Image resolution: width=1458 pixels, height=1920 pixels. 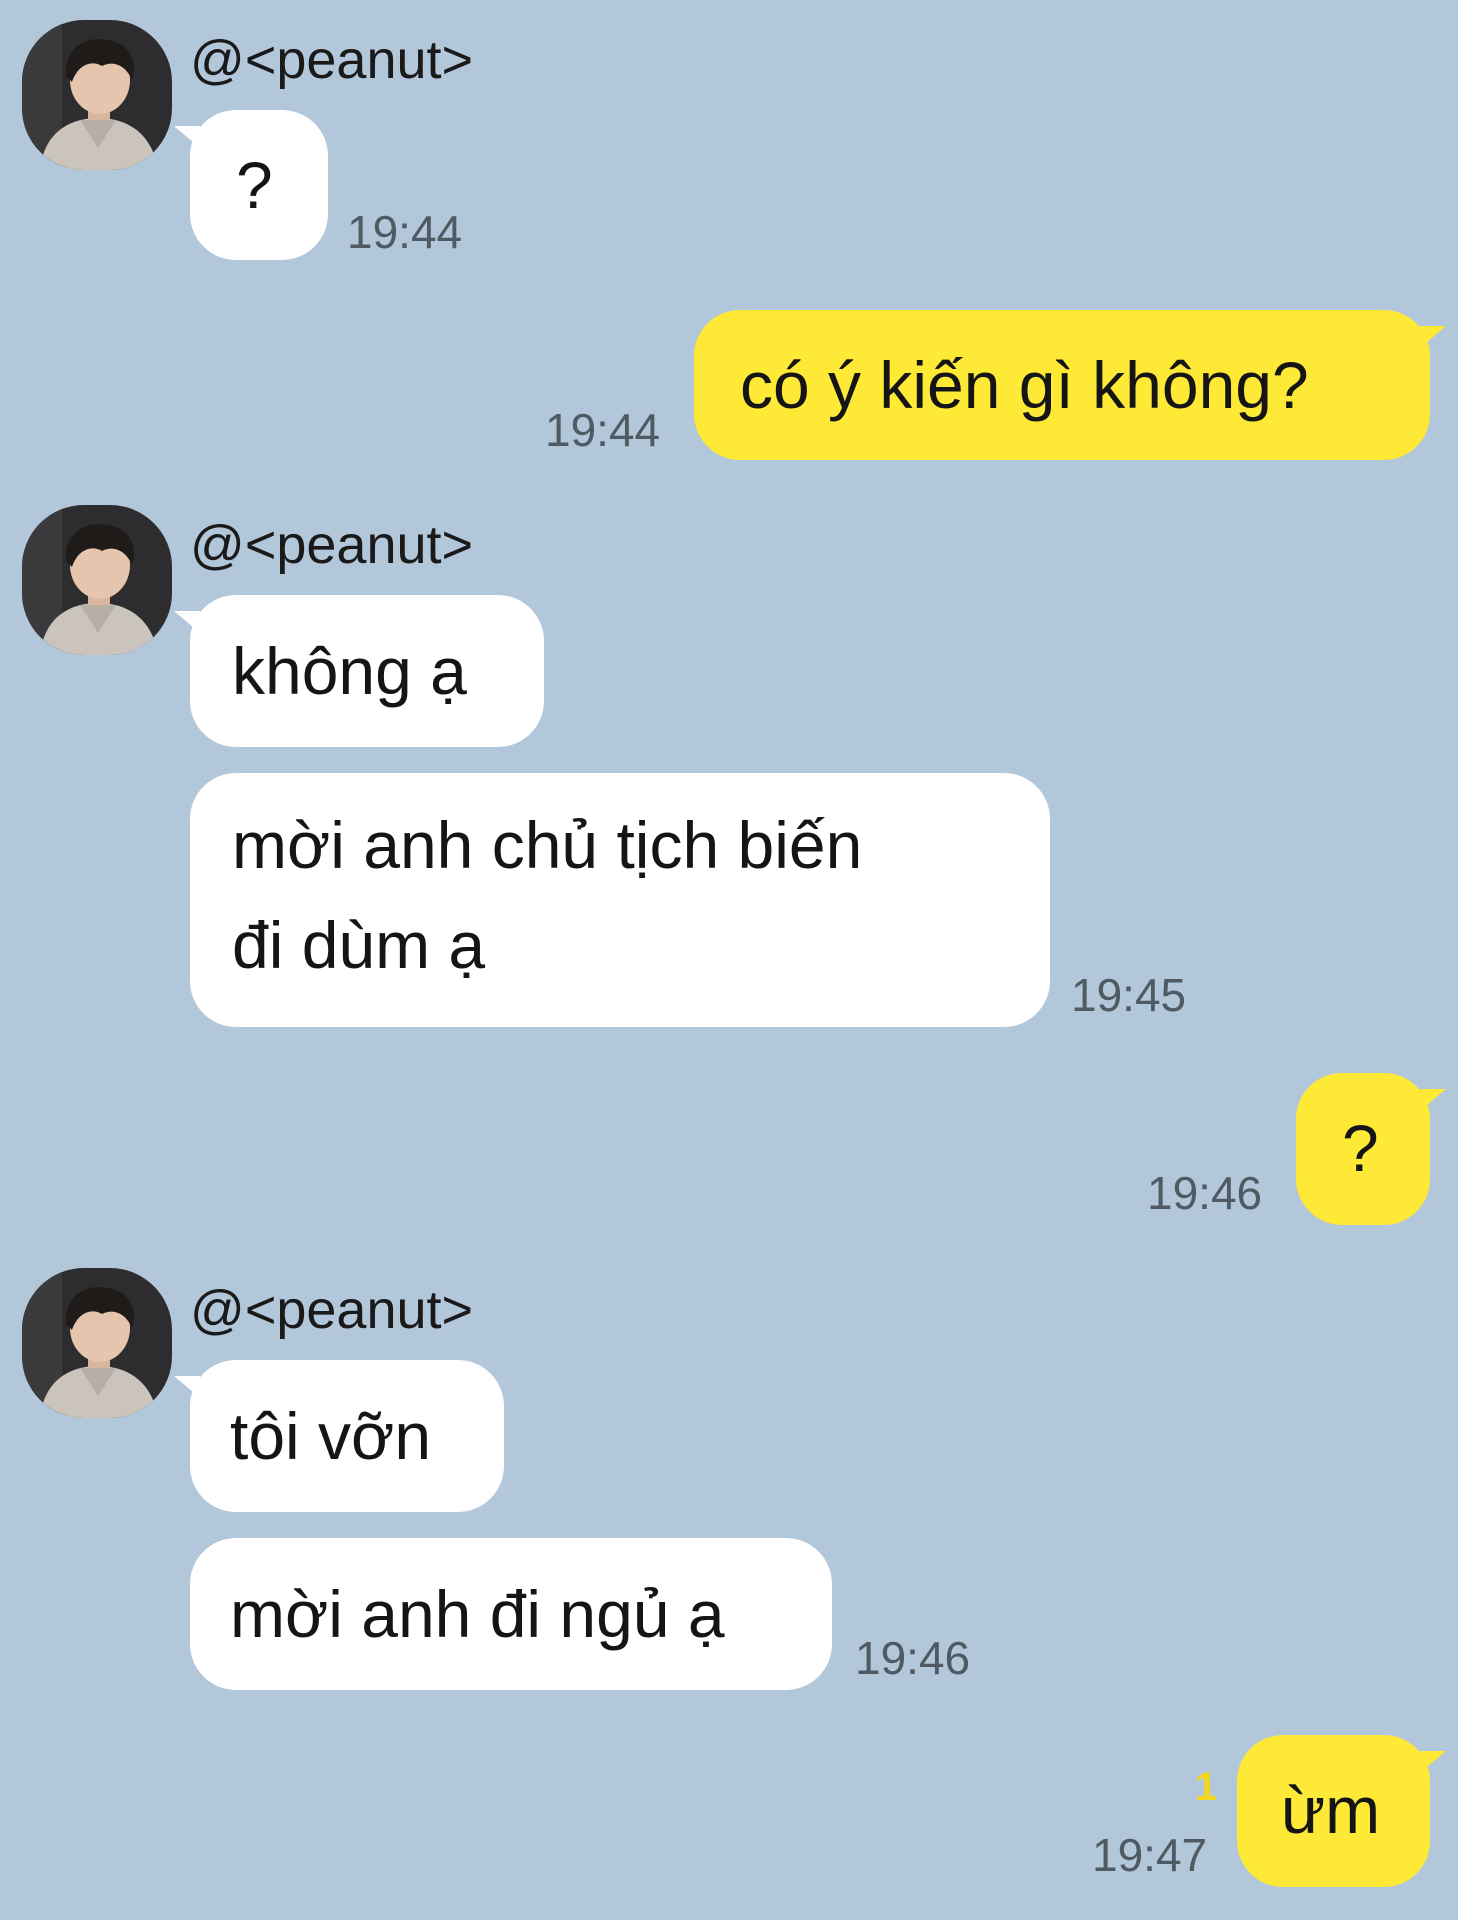 What do you see at coordinates (349, 671) in the screenshot?
I see `message-text: không ạ` at bounding box center [349, 671].